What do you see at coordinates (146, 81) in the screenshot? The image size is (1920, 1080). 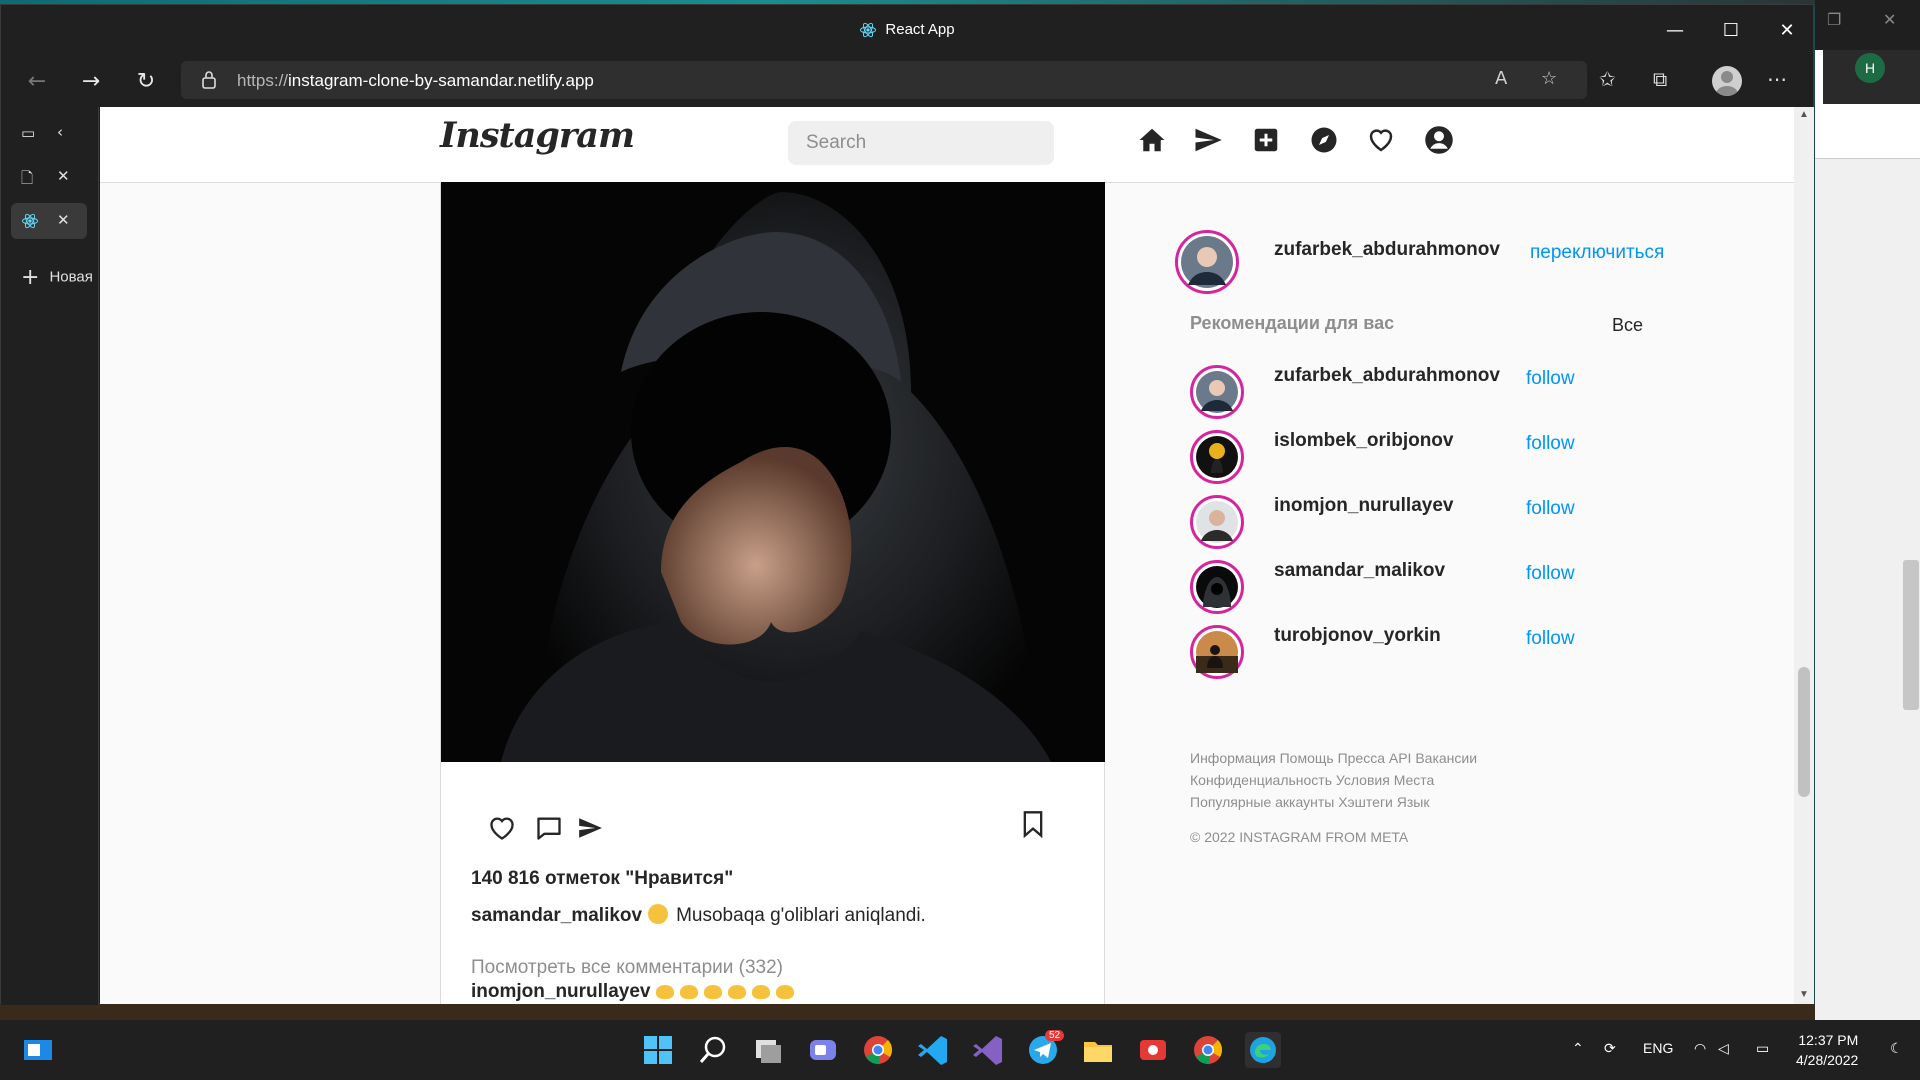 I see `refresh-button: ↻` at bounding box center [146, 81].